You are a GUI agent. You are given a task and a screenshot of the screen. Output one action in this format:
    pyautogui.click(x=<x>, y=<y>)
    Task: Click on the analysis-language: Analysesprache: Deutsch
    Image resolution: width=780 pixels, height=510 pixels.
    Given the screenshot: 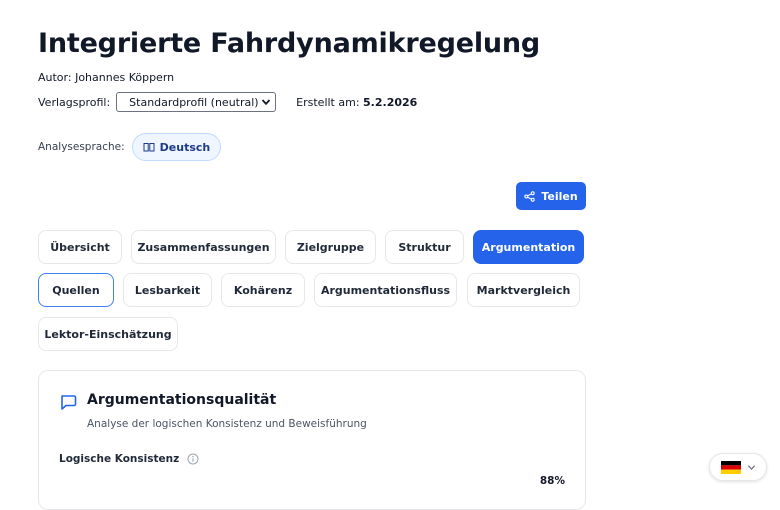 What is the action you would take?
    pyautogui.click(x=130, y=147)
    